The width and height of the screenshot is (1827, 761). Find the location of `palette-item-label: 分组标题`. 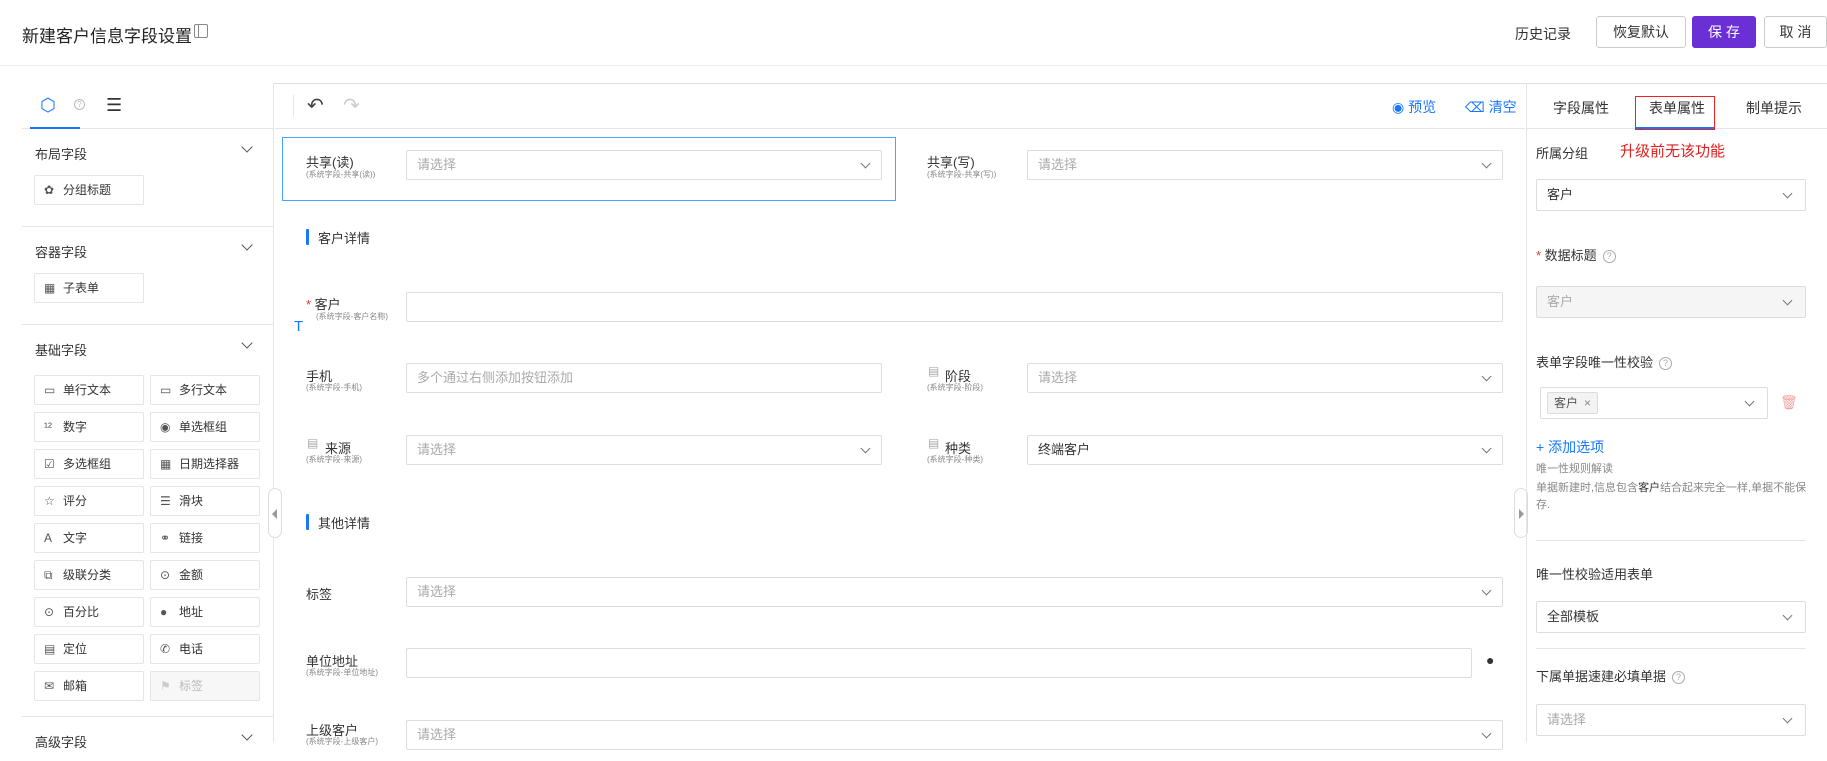

palette-item-label: 分组标题 is located at coordinates (87, 190).